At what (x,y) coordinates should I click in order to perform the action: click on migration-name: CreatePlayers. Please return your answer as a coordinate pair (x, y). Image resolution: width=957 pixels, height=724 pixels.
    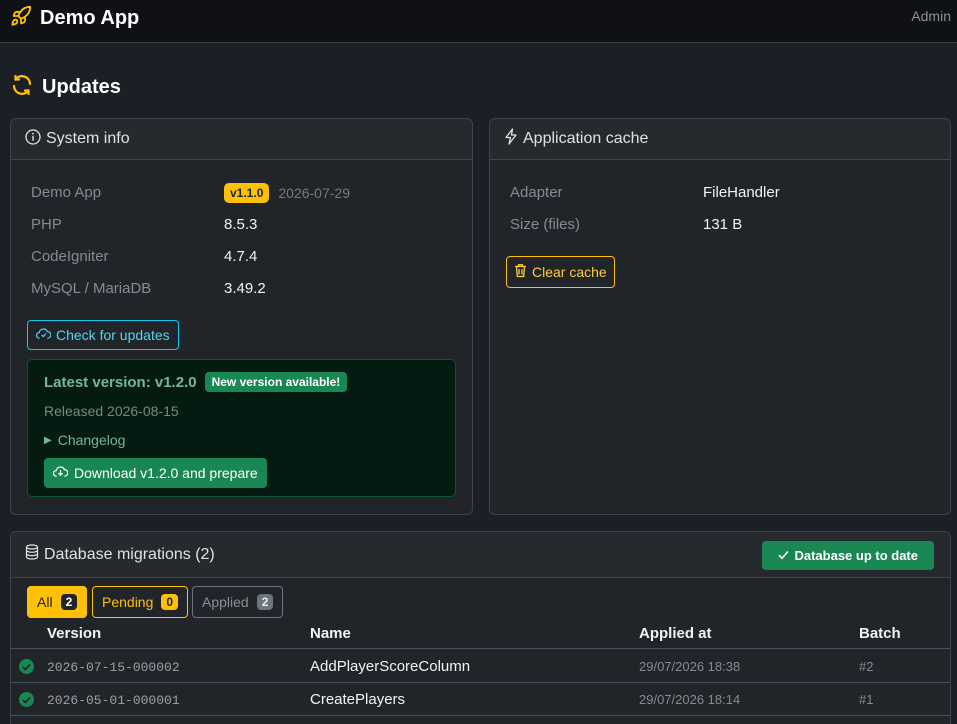
    Looking at the image, I should click on (358, 699).